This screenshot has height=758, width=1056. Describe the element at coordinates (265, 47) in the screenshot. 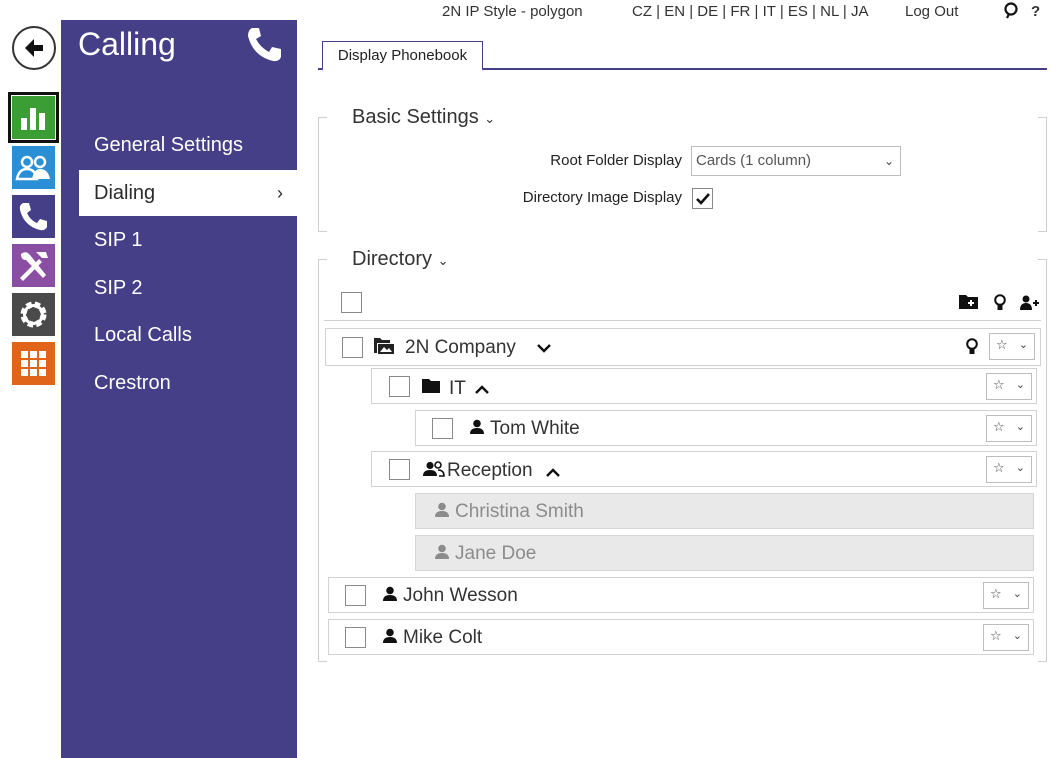

I see `phone-icon` at that location.